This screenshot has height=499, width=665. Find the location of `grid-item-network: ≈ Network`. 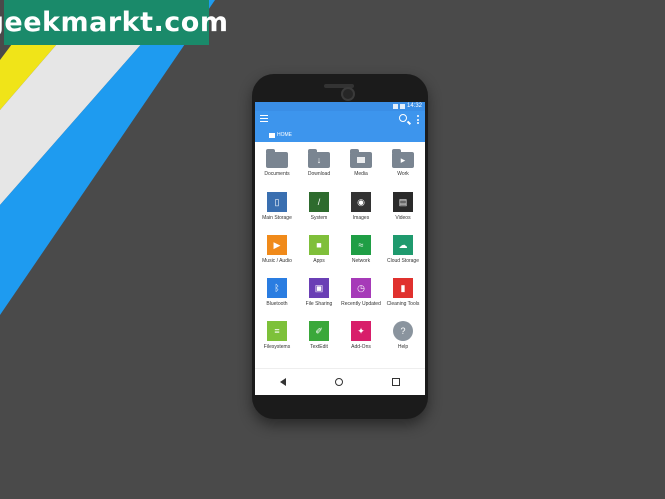

grid-item-network: ≈ Network is located at coordinates (361, 253).